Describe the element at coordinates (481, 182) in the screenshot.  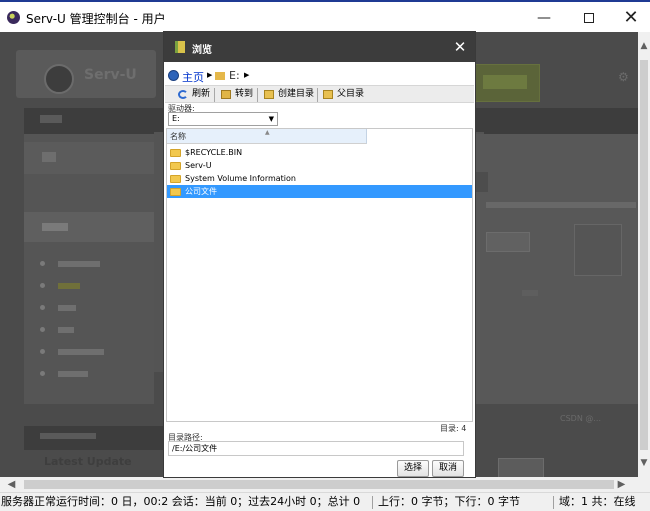
I see `bg-right-tab` at that location.